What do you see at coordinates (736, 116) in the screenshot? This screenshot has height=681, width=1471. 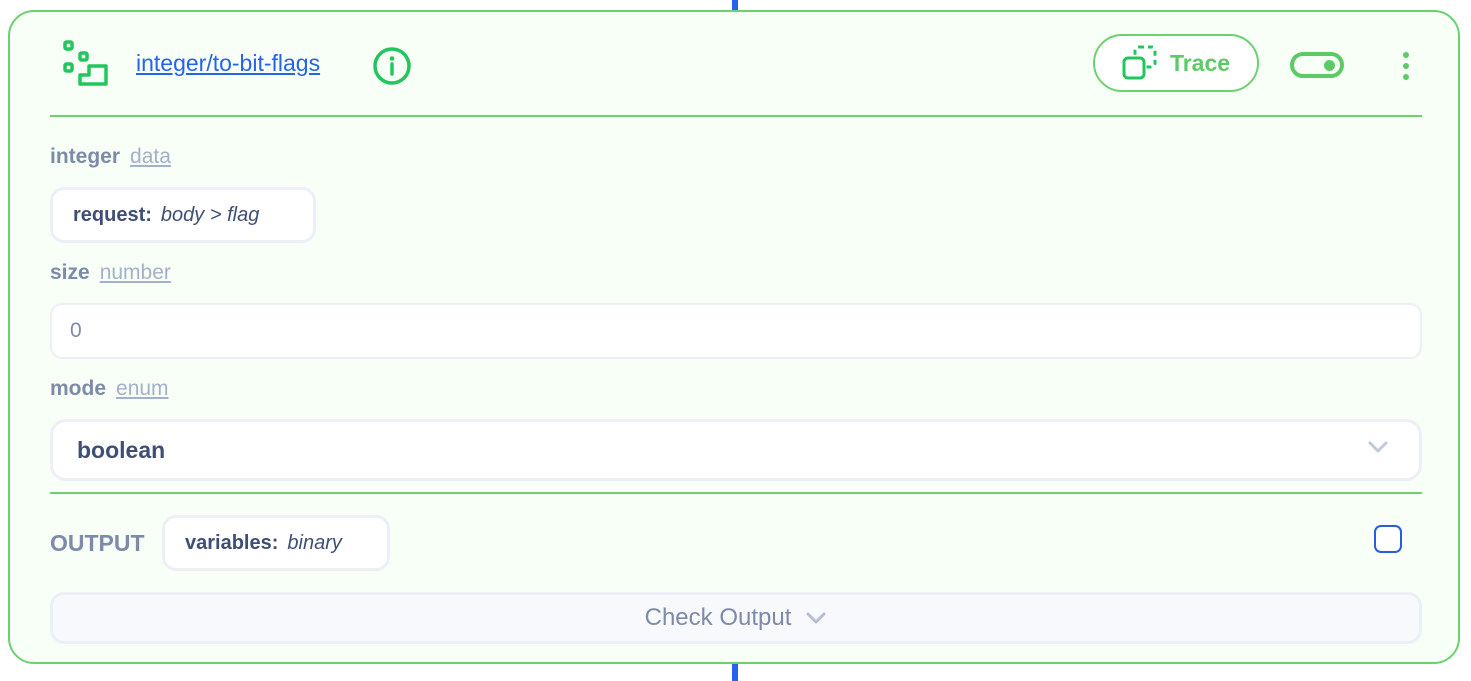 I see `header-divider` at bounding box center [736, 116].